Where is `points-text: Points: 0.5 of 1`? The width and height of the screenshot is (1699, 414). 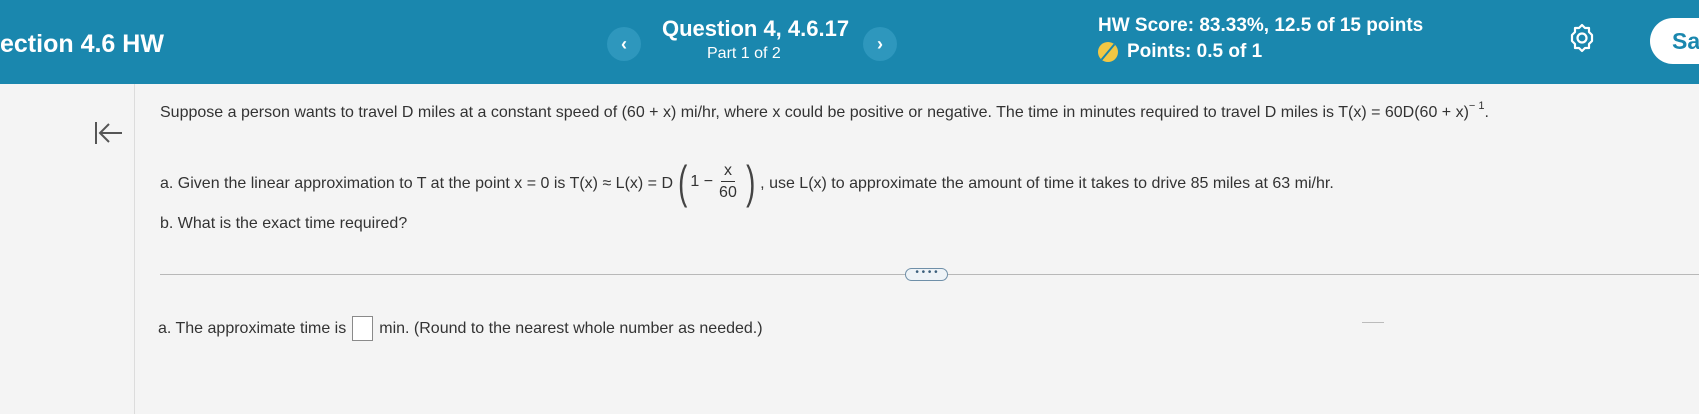
points-text: Points: 0.5 of 1 is located at coordinates (1195, 51).